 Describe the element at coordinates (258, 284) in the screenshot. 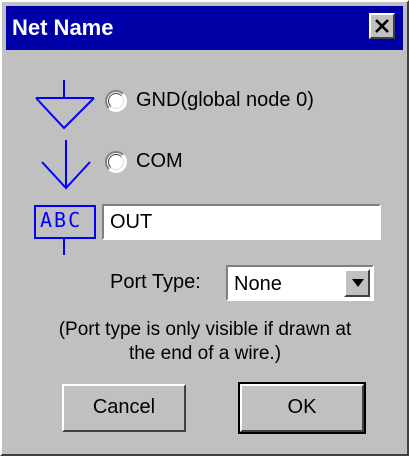

I see `port-type-value: None` at that location.